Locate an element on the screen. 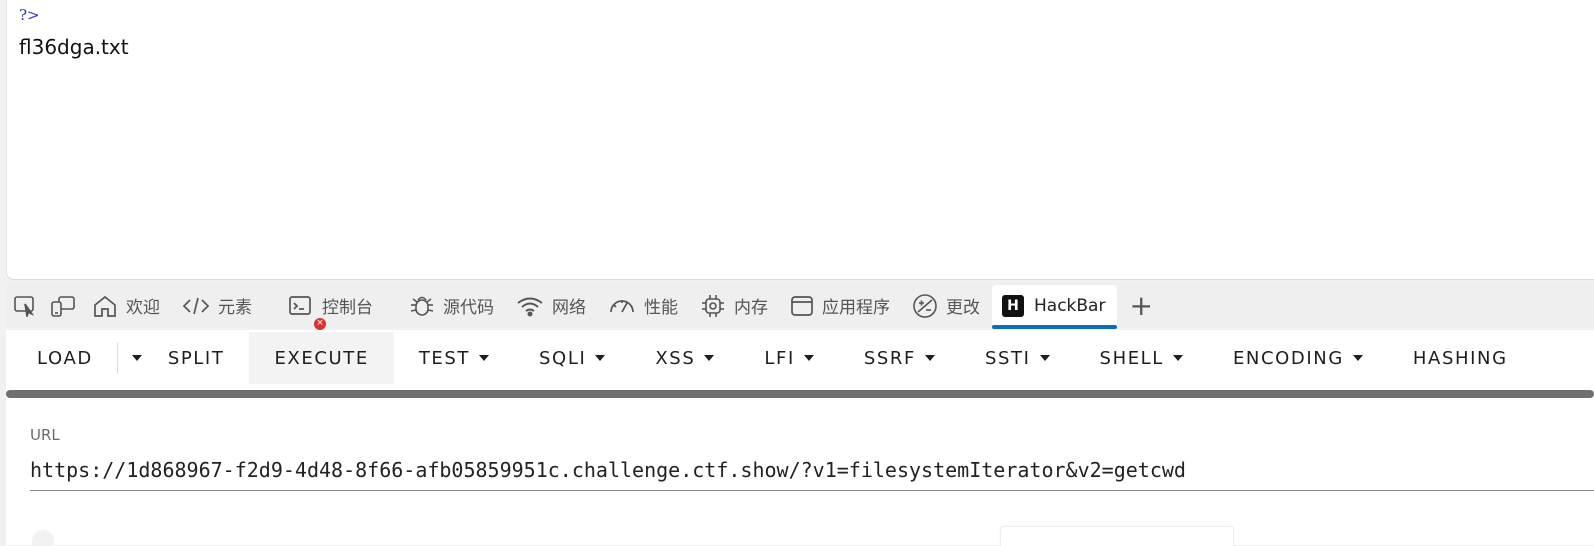 This screenshot has height=546, width=1594. tab-sources: 源代码 is located at coordinates (452, 306).